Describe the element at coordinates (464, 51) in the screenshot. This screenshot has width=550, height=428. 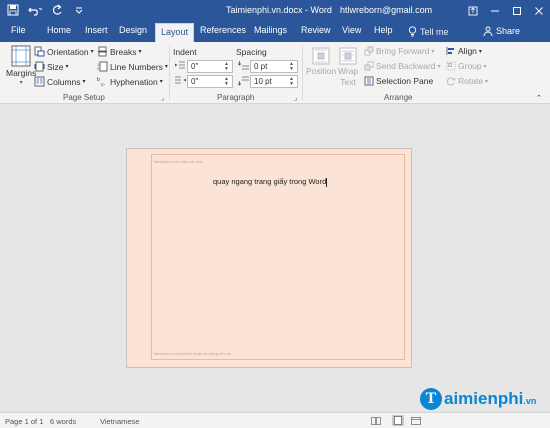
I see `align-button: Align ▾` at that location.